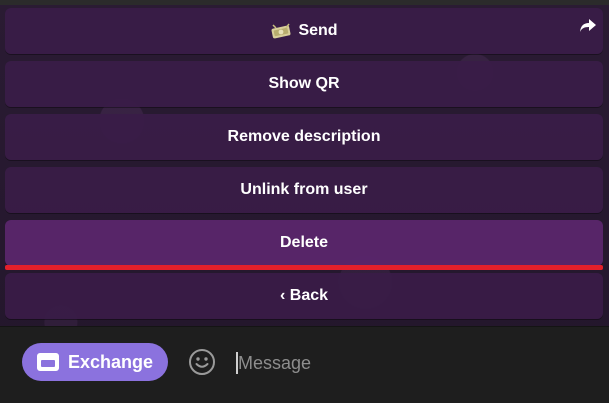 This screenshot has width=609, height=403. I want to click on delete-button: Delete, so click(304, 243).